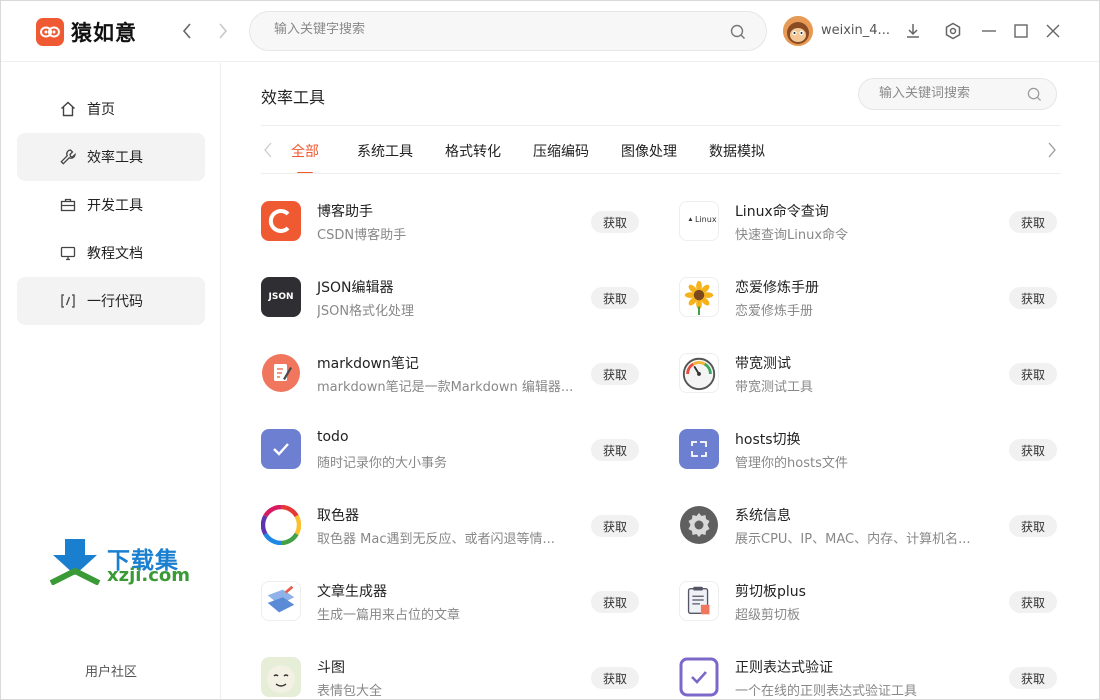 The height and width of the screenshot is (700, 1100). I want to click on meme-face-icon, so click(281, 677).